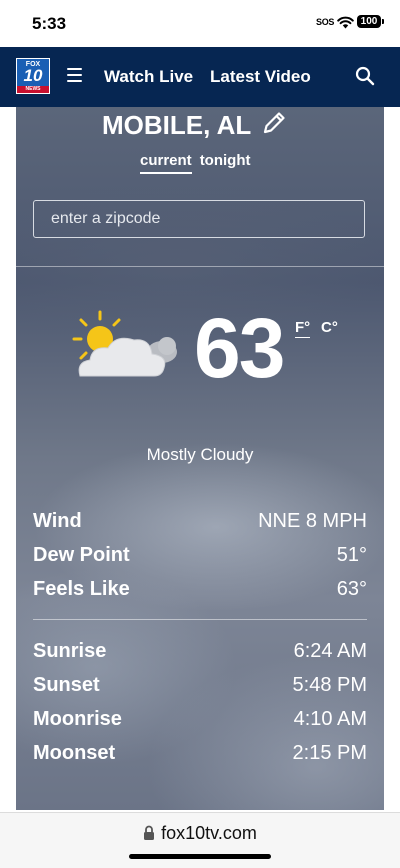 The width and height of the screenshot is (400, 868). Describe the element at coordinates (351, 589) in the screenshot. I see `detail-value: 63°` at that location.